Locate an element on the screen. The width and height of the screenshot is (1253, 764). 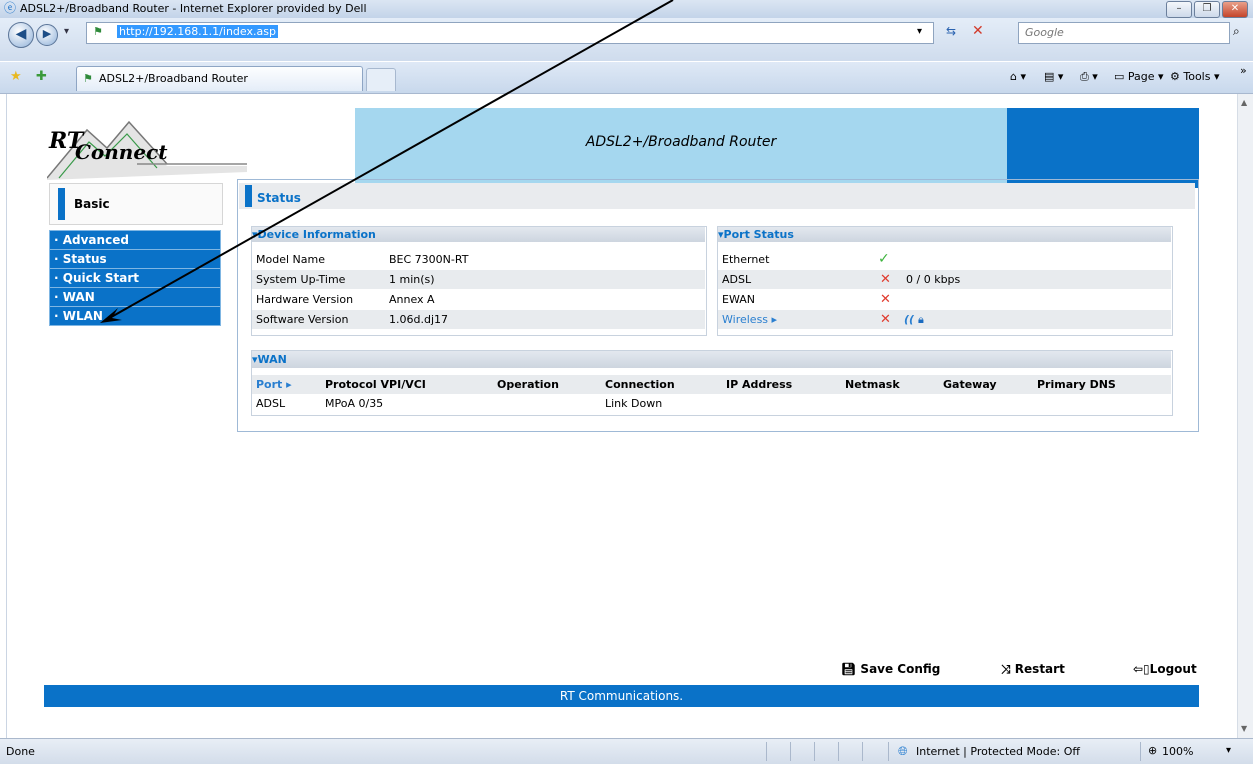
wan-cell: ADSL is located at coordinates (271, 403).